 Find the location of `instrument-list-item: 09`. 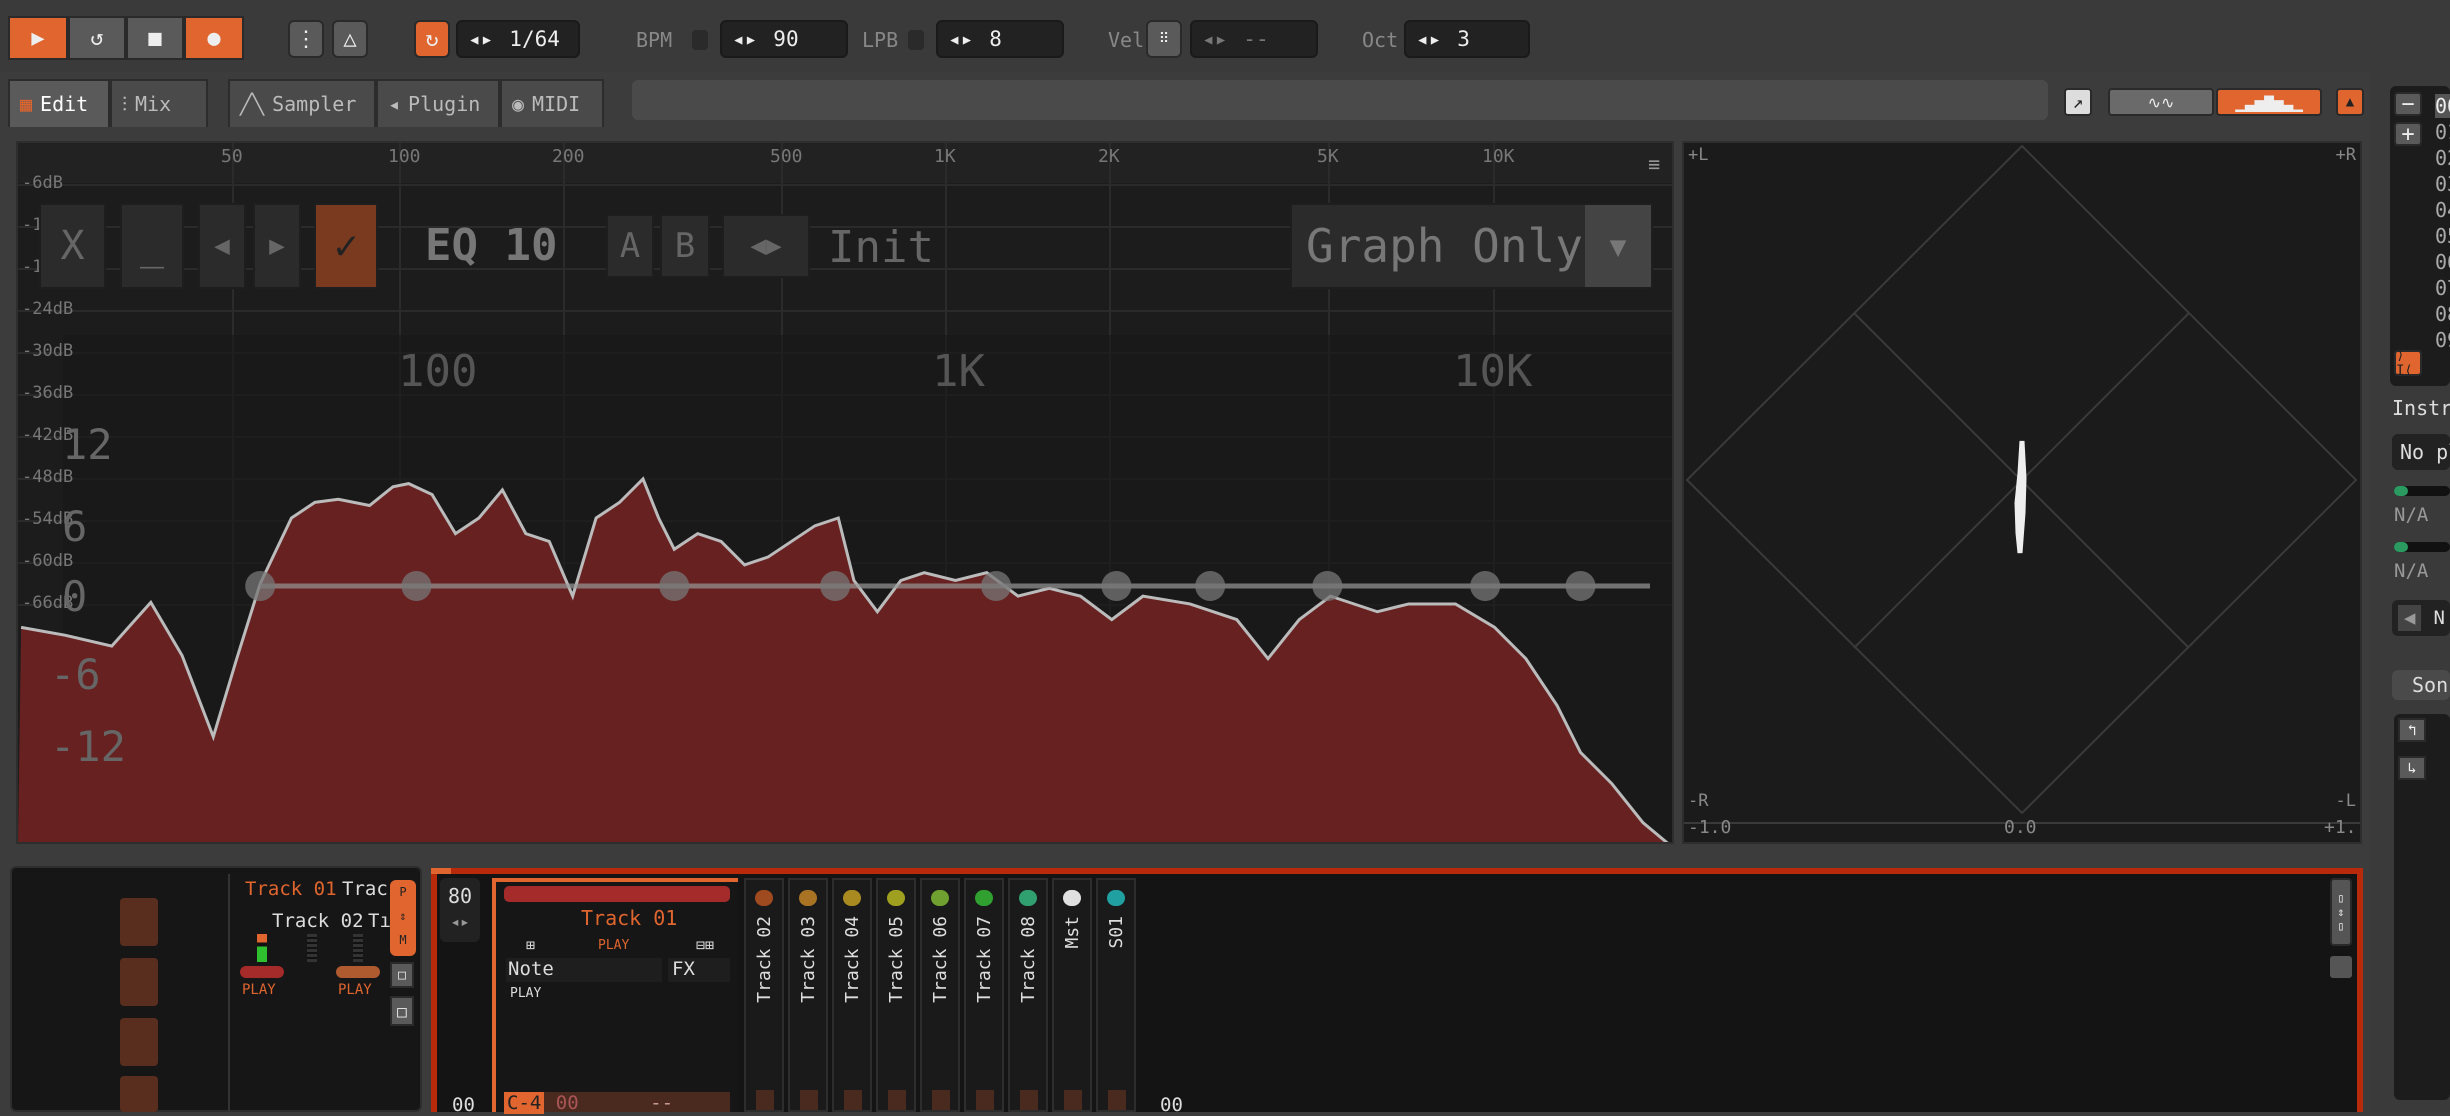

instrument-list-item: 09 is located at coordinates (2442, 340).